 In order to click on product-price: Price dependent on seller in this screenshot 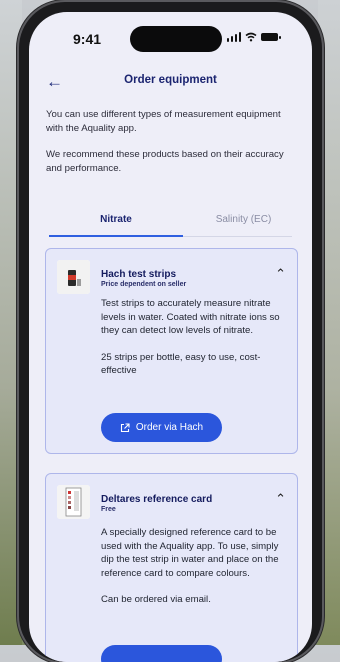, I will do `click(144, 284)`.